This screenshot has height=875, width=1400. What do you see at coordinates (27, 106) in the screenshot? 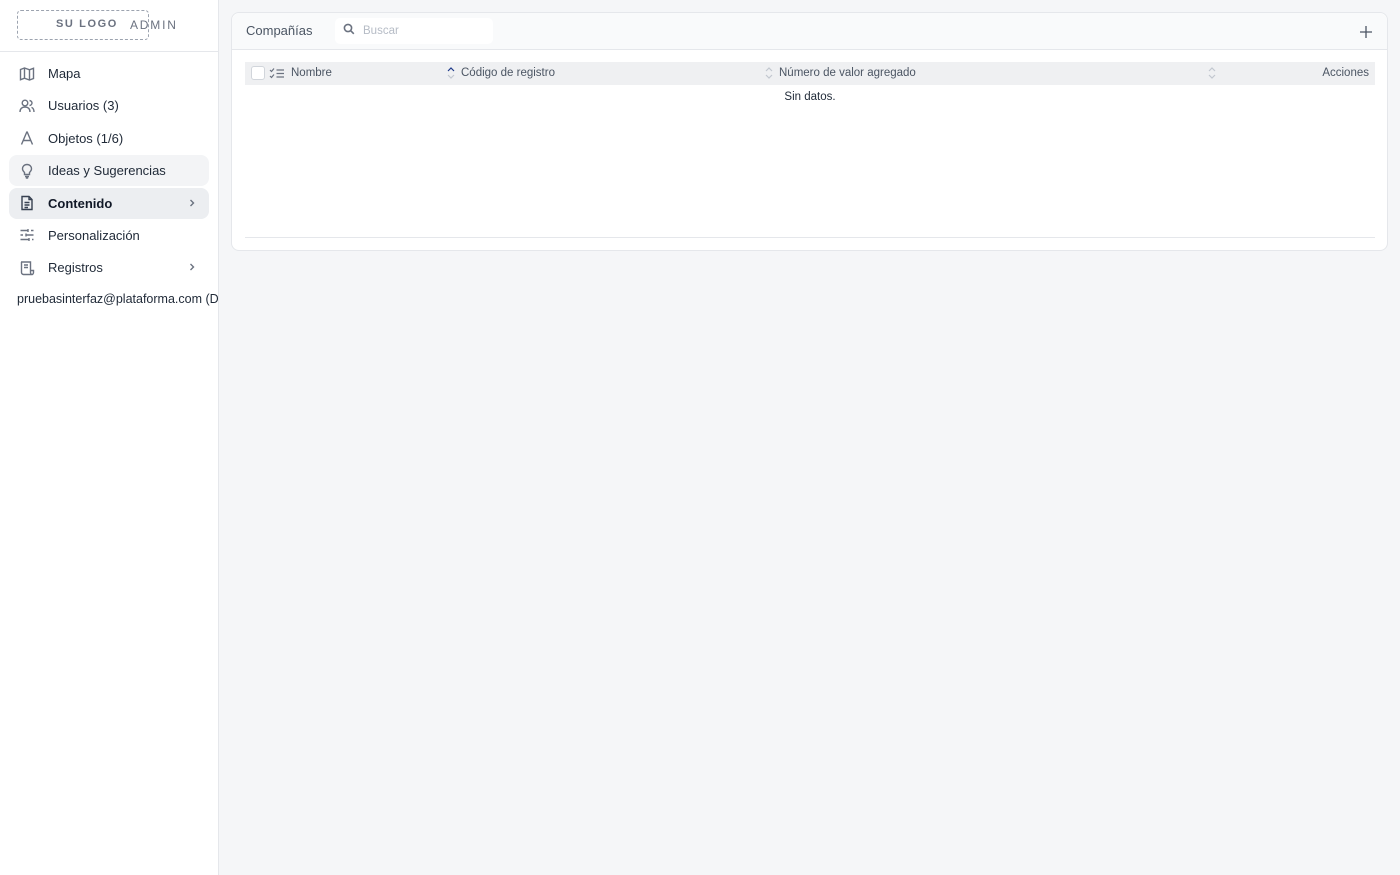
I see `users-icon` at bounding box center [27, 106].